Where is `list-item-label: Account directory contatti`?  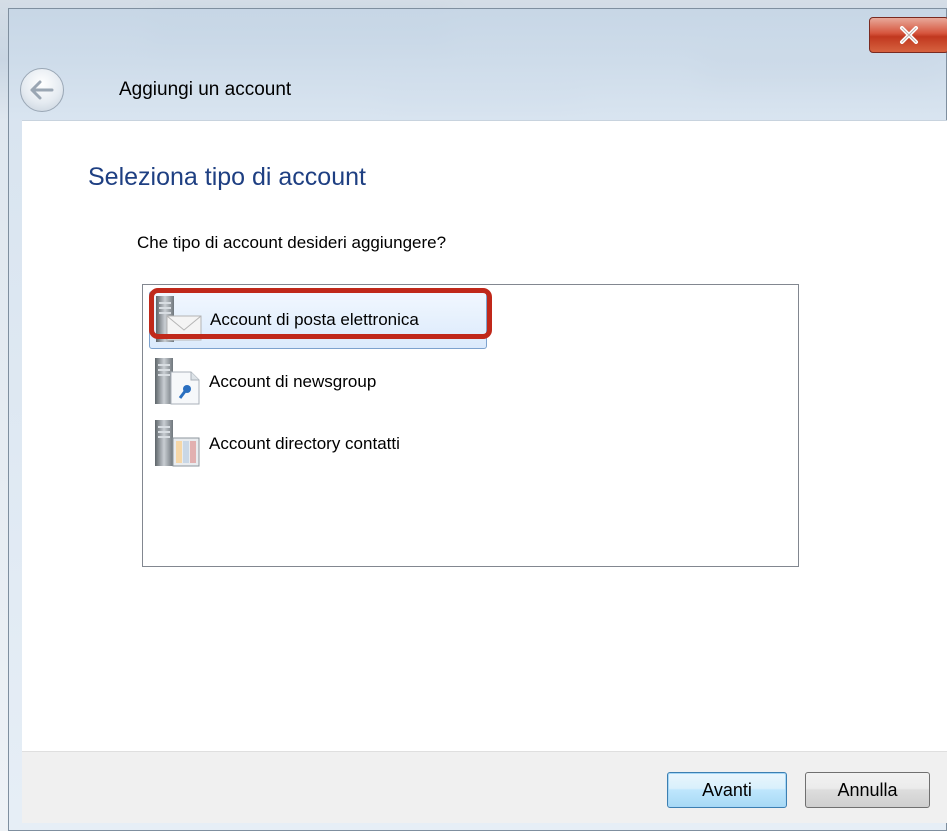 list-item-label: Account directory contatti is located at coordinates (304, 443).